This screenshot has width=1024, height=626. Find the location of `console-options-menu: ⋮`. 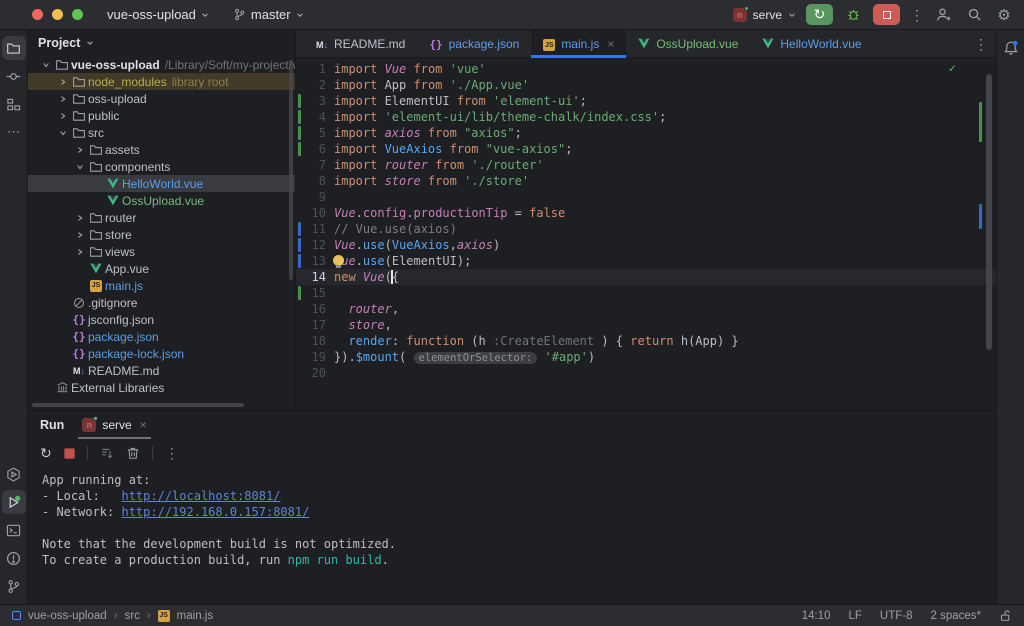

console-options-menu: ⋮ is located at coordinates (172, 453).